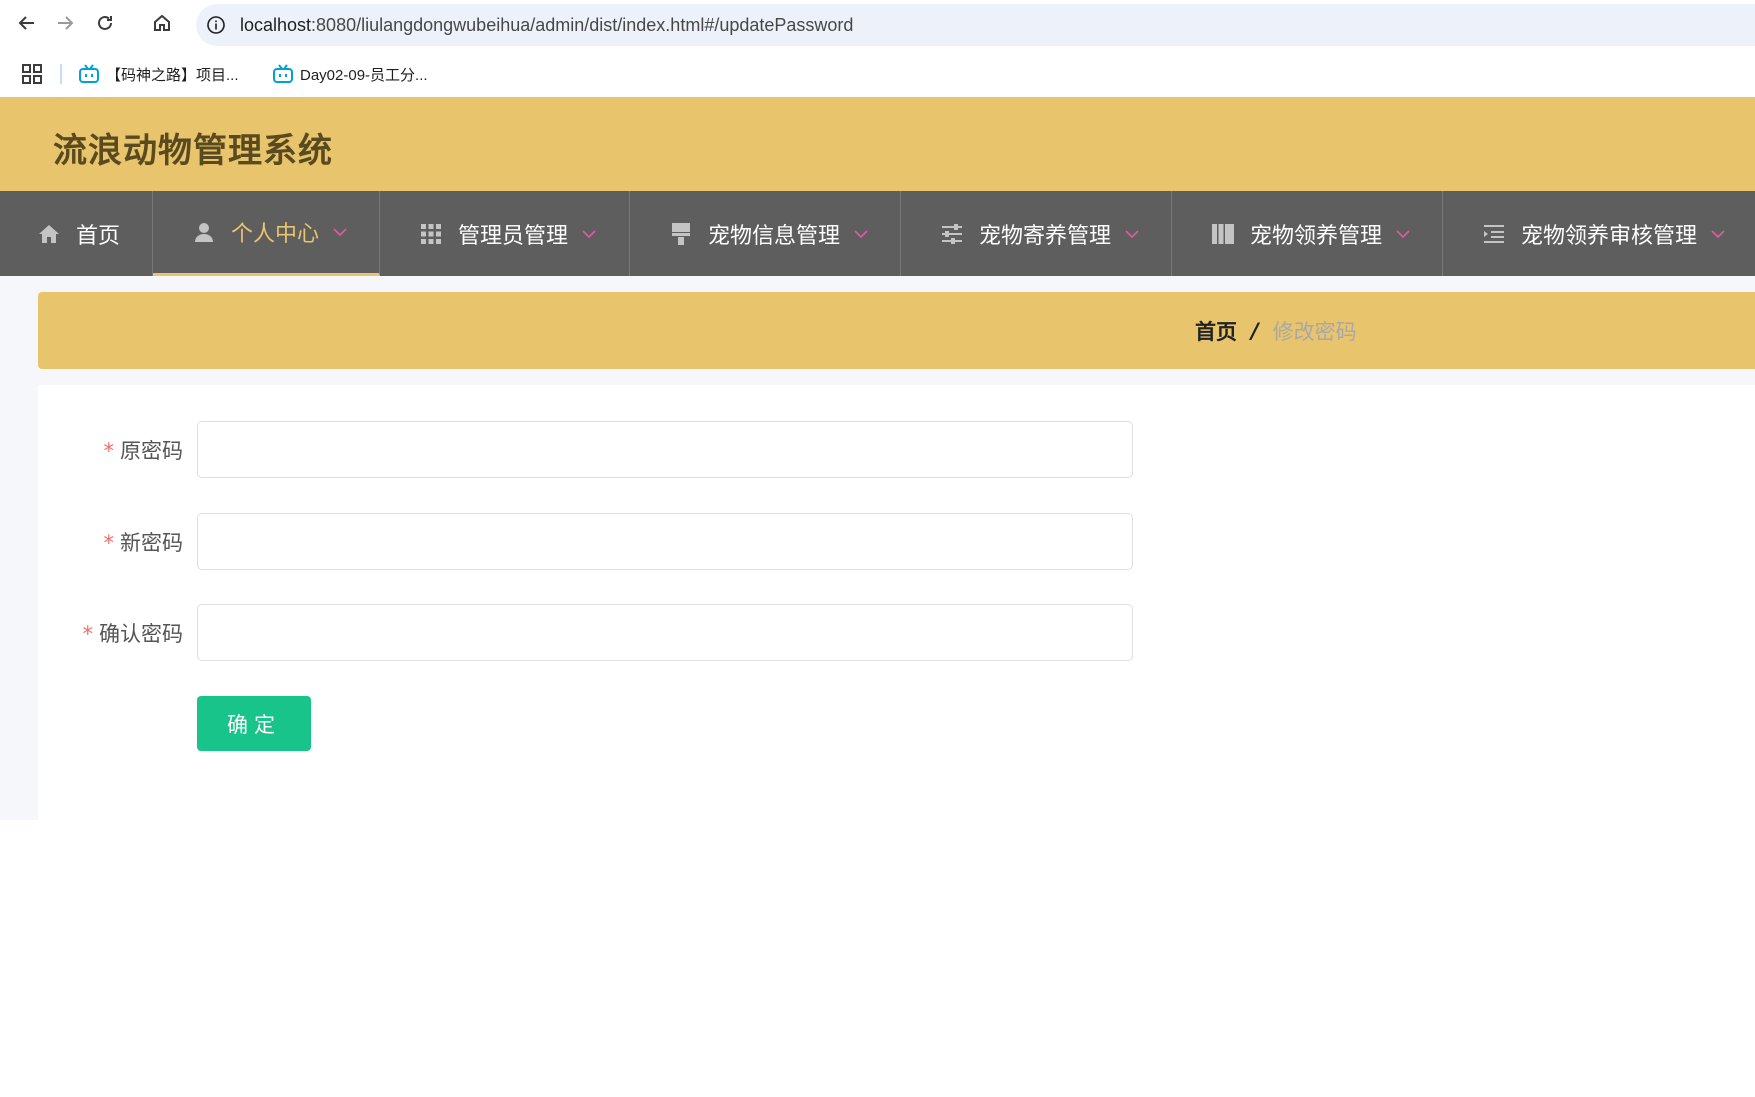  What do you see at coordinates (133, 634) in the screenshot?
I see `confirm-password-label: * 确认密码` at bounding box center [133, 634].